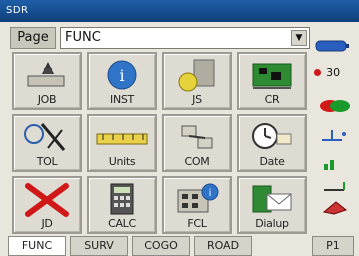  Describe the element at coordinates (317, 72) in the screenshot. I see `record-dot-icon` at that location.